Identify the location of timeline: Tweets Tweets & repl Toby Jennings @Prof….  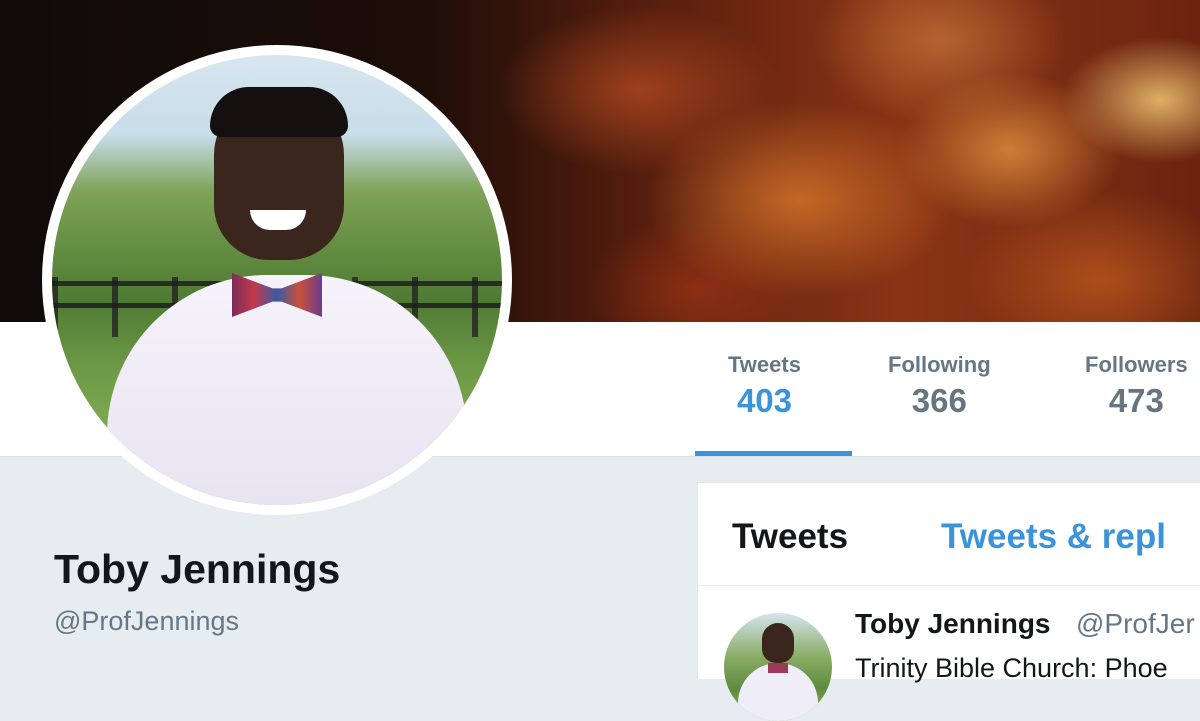
(948, 601).